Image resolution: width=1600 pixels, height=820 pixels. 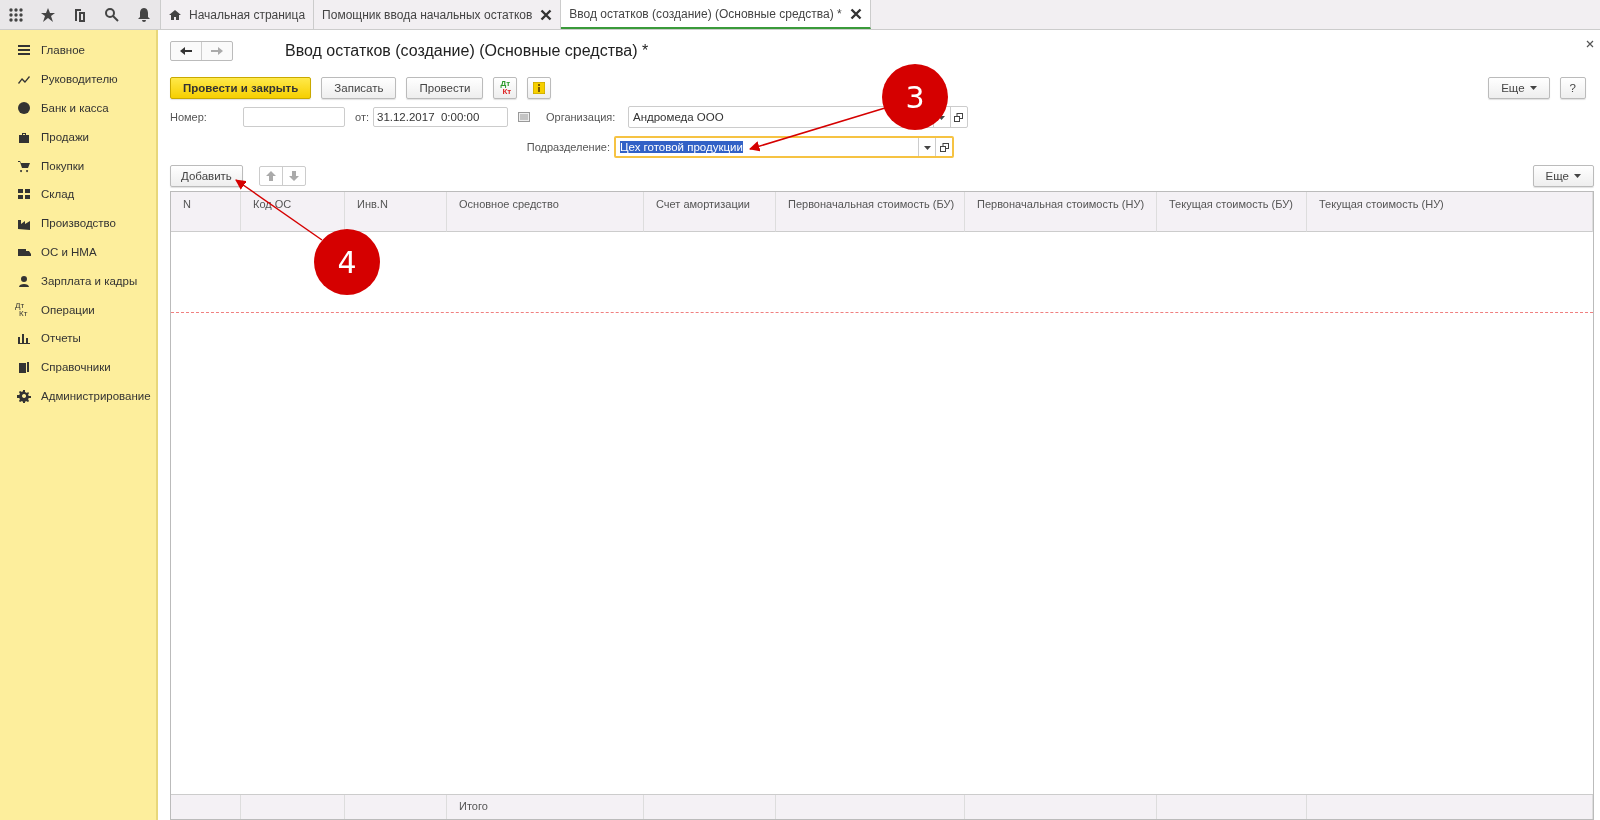 What do you see at coordinates (784, 147) in the screenshot?
I see `subdivision-field: Цех готовой продукции` at bounding box center [784, 147].